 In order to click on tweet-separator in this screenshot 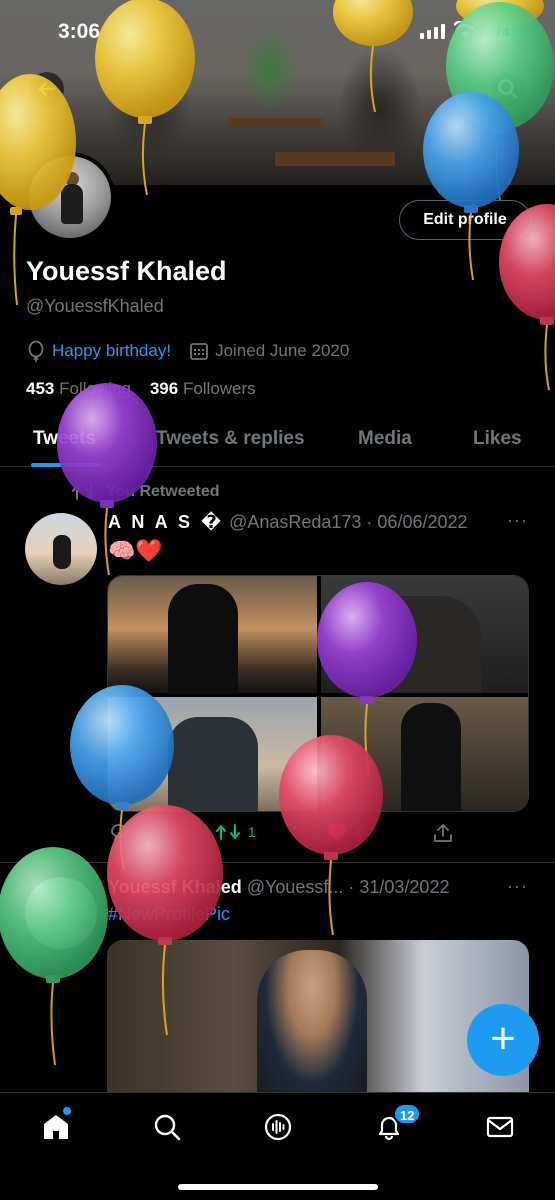, I will do `click(277, 862)`.